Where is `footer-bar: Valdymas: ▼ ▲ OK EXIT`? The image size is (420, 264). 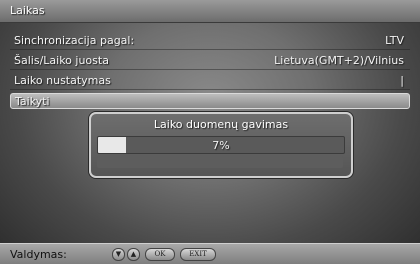 footer-bar: Valdymas: ▼ ▲ OK EXIT is located at coordinates (210, 253).